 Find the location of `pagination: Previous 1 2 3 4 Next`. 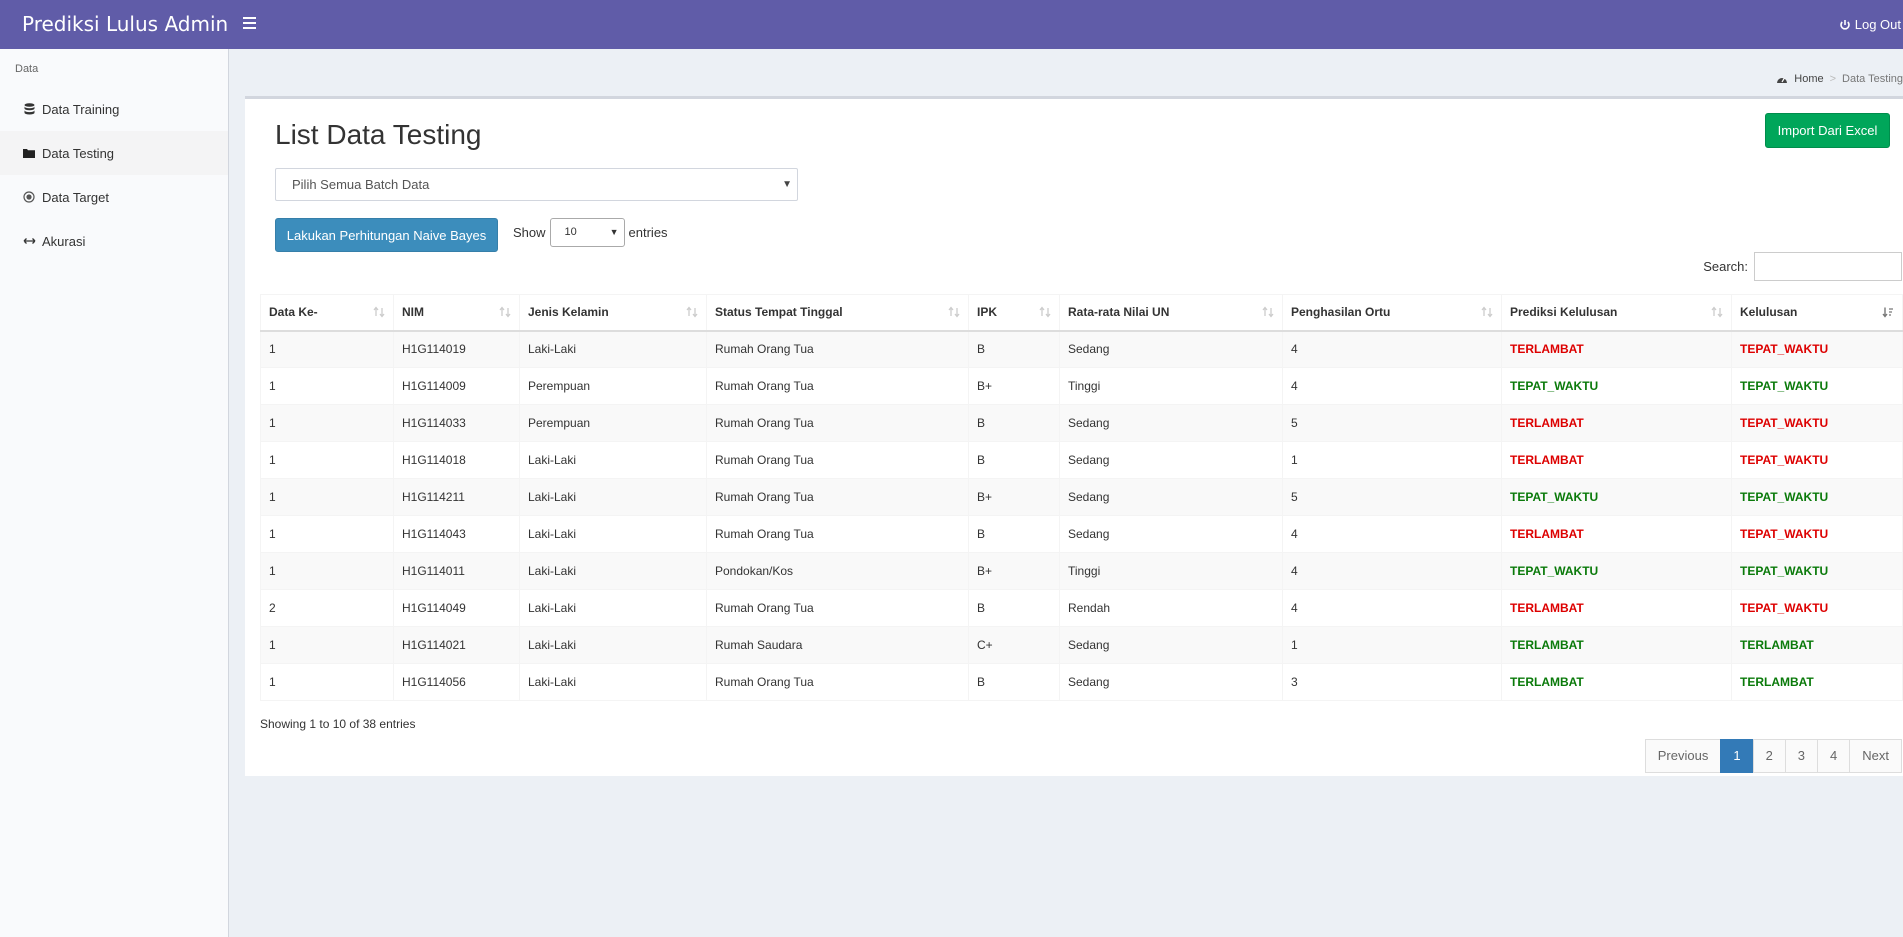

pagination: Previous 1 2 3 4 Next is located at coordinates (1773, 756).